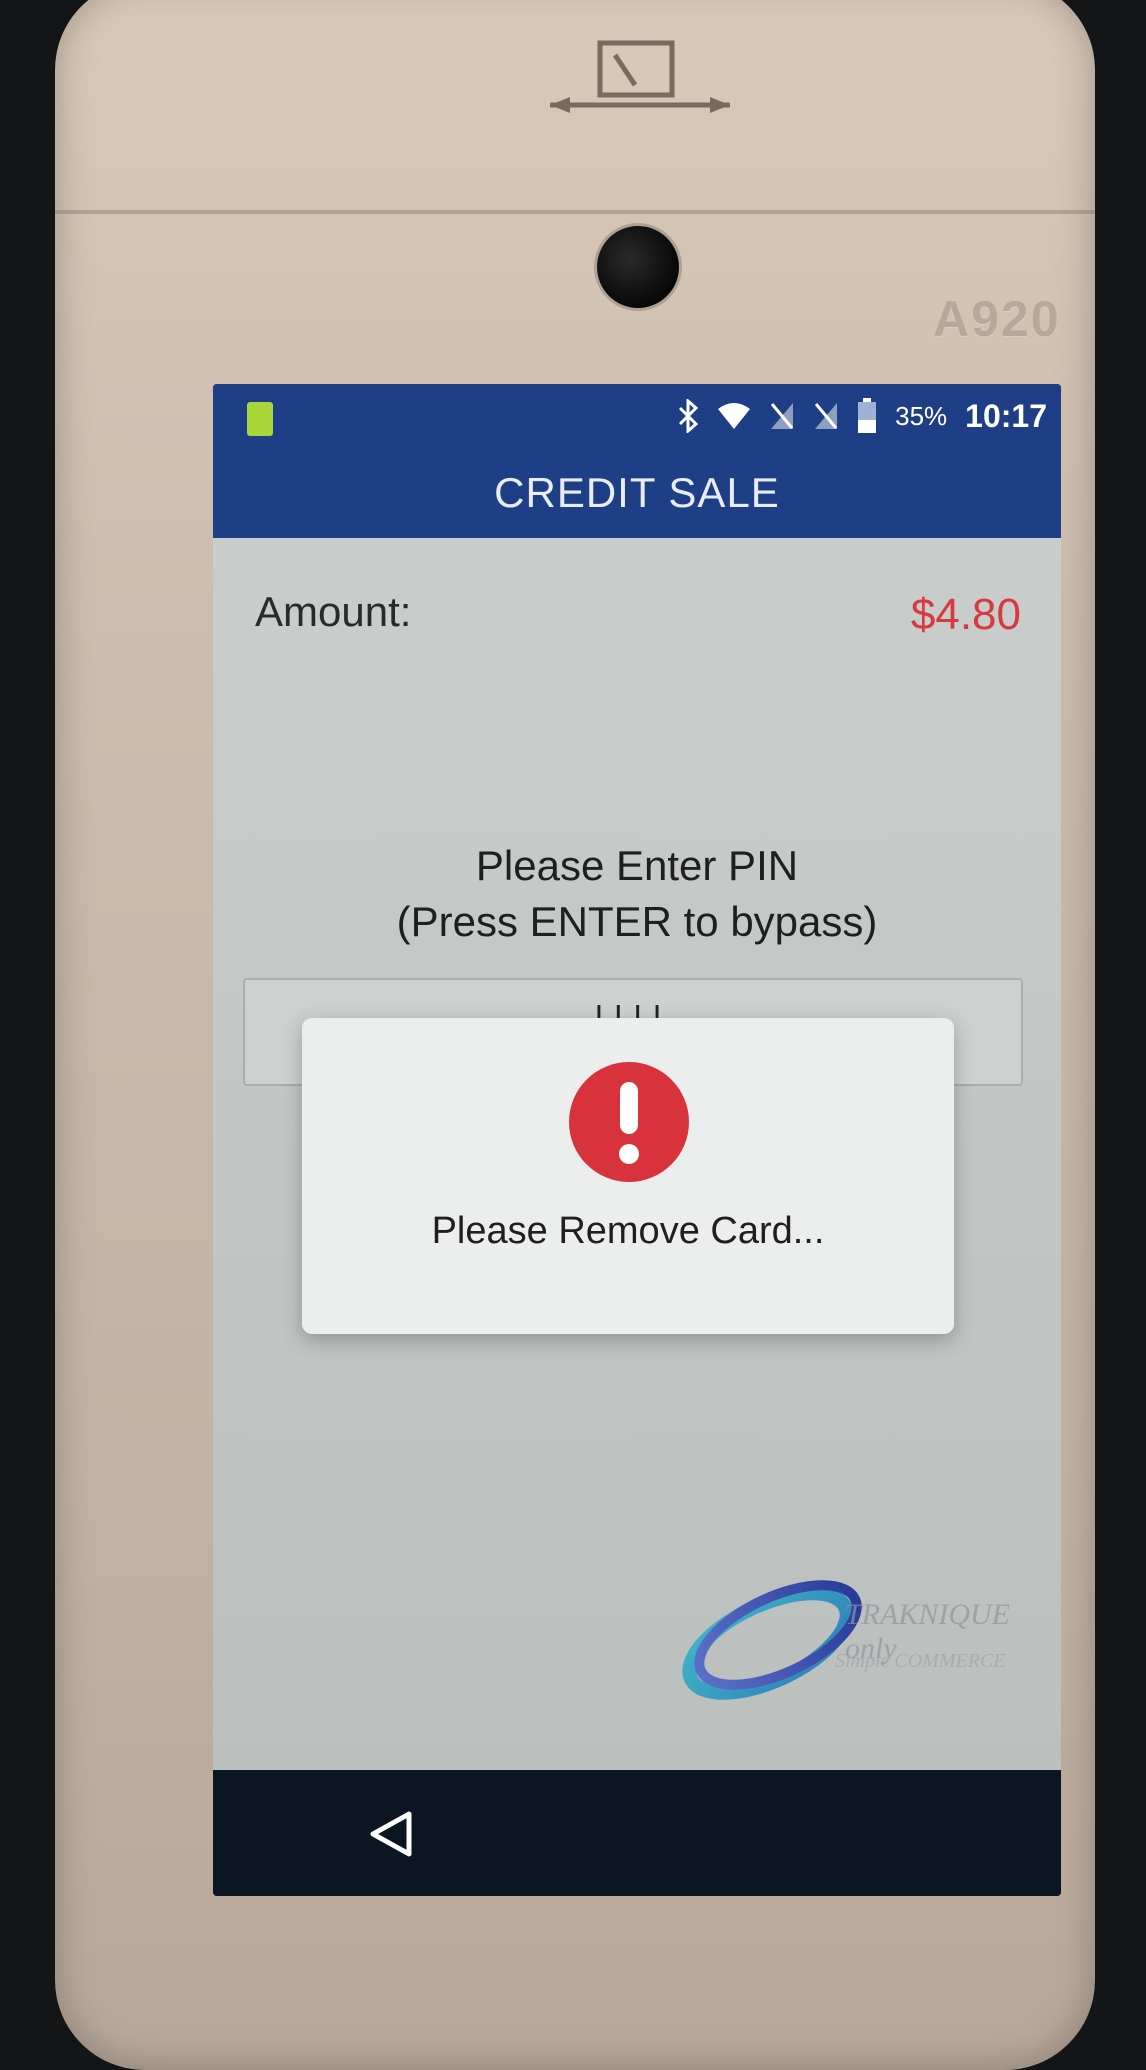 The width and height of the screenshot is (1146, 2070). I want to click on sim-card-icon, so click(260, 419).